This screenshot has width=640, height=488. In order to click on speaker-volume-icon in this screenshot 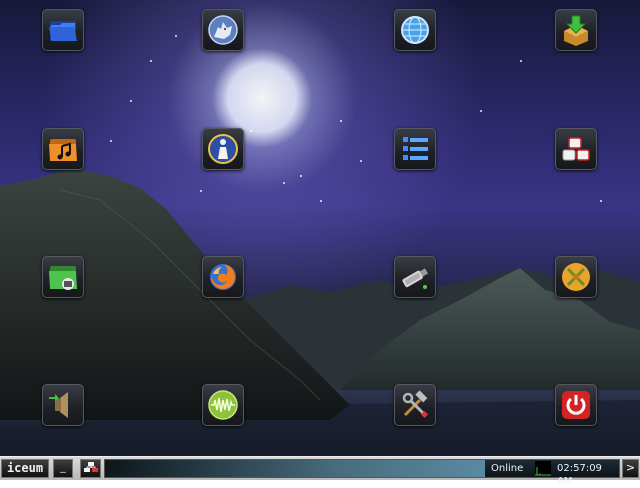, I will do `click(58, 405)`.